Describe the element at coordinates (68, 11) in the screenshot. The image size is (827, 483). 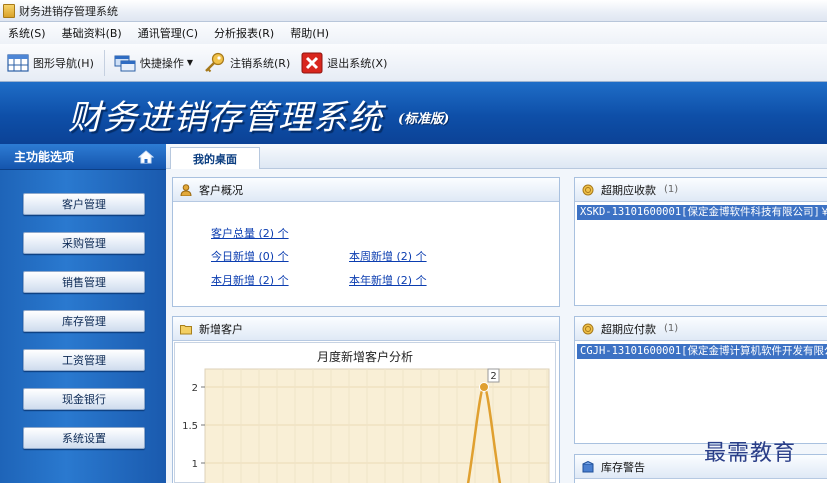
I see `window-title: 财务进销存管理系统` at that location.